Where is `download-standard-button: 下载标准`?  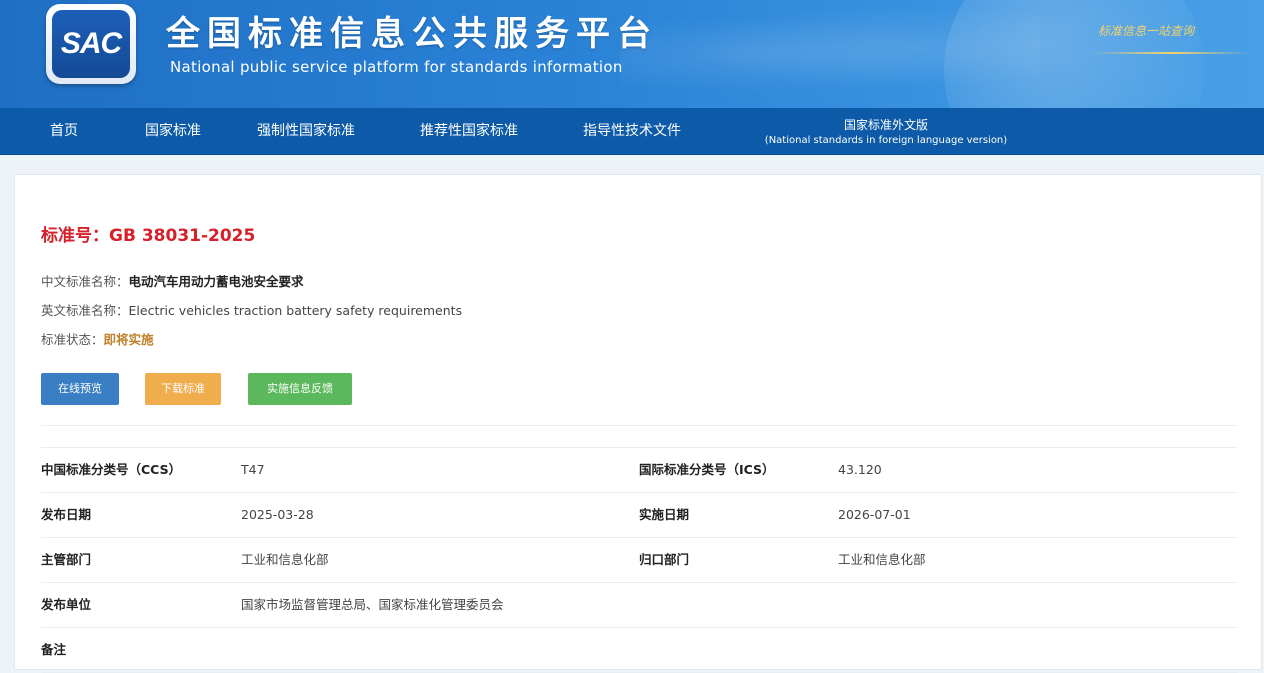
download-standard-button: 下载标准 is located at coordinates (183, 389).